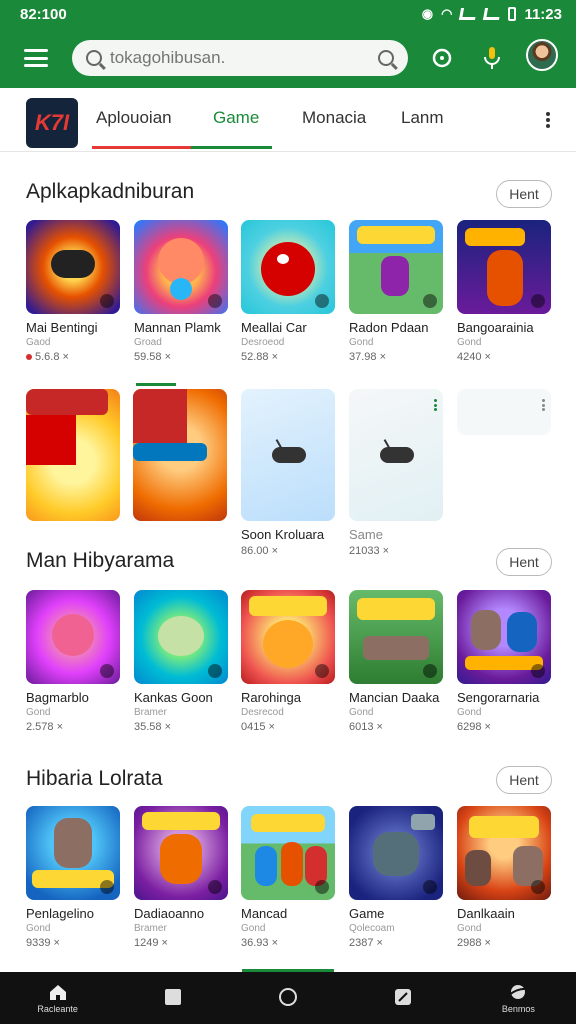 This screenshot has width=576, height=1024. Describe the element at coordinates (258, 727) in the screenshot. I see `app-meta: 0415 ×` at that location.